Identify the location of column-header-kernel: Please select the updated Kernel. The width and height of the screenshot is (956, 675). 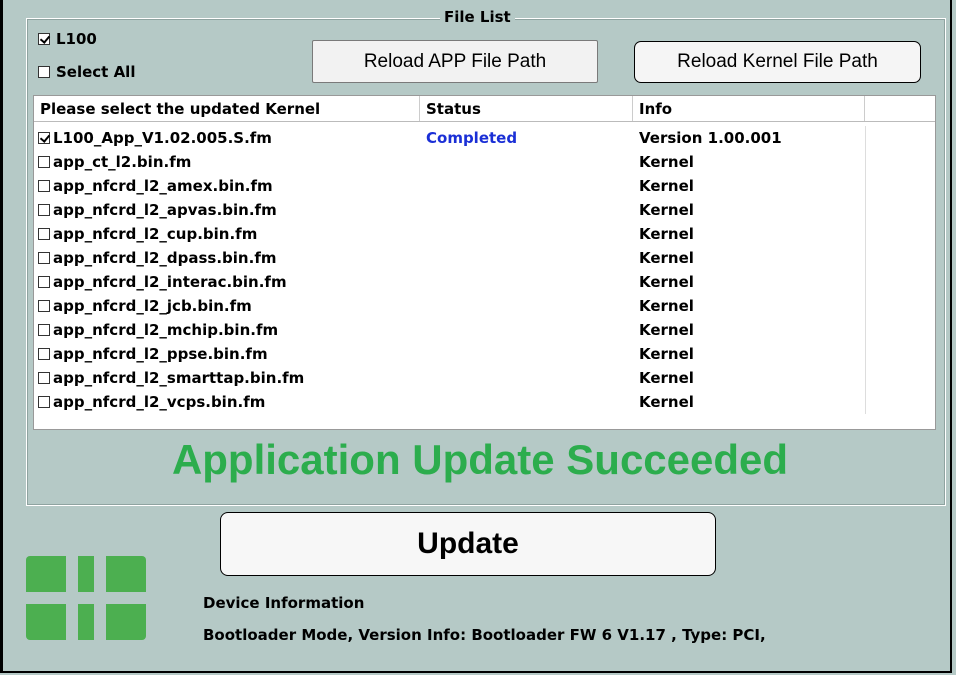
(227, 108).